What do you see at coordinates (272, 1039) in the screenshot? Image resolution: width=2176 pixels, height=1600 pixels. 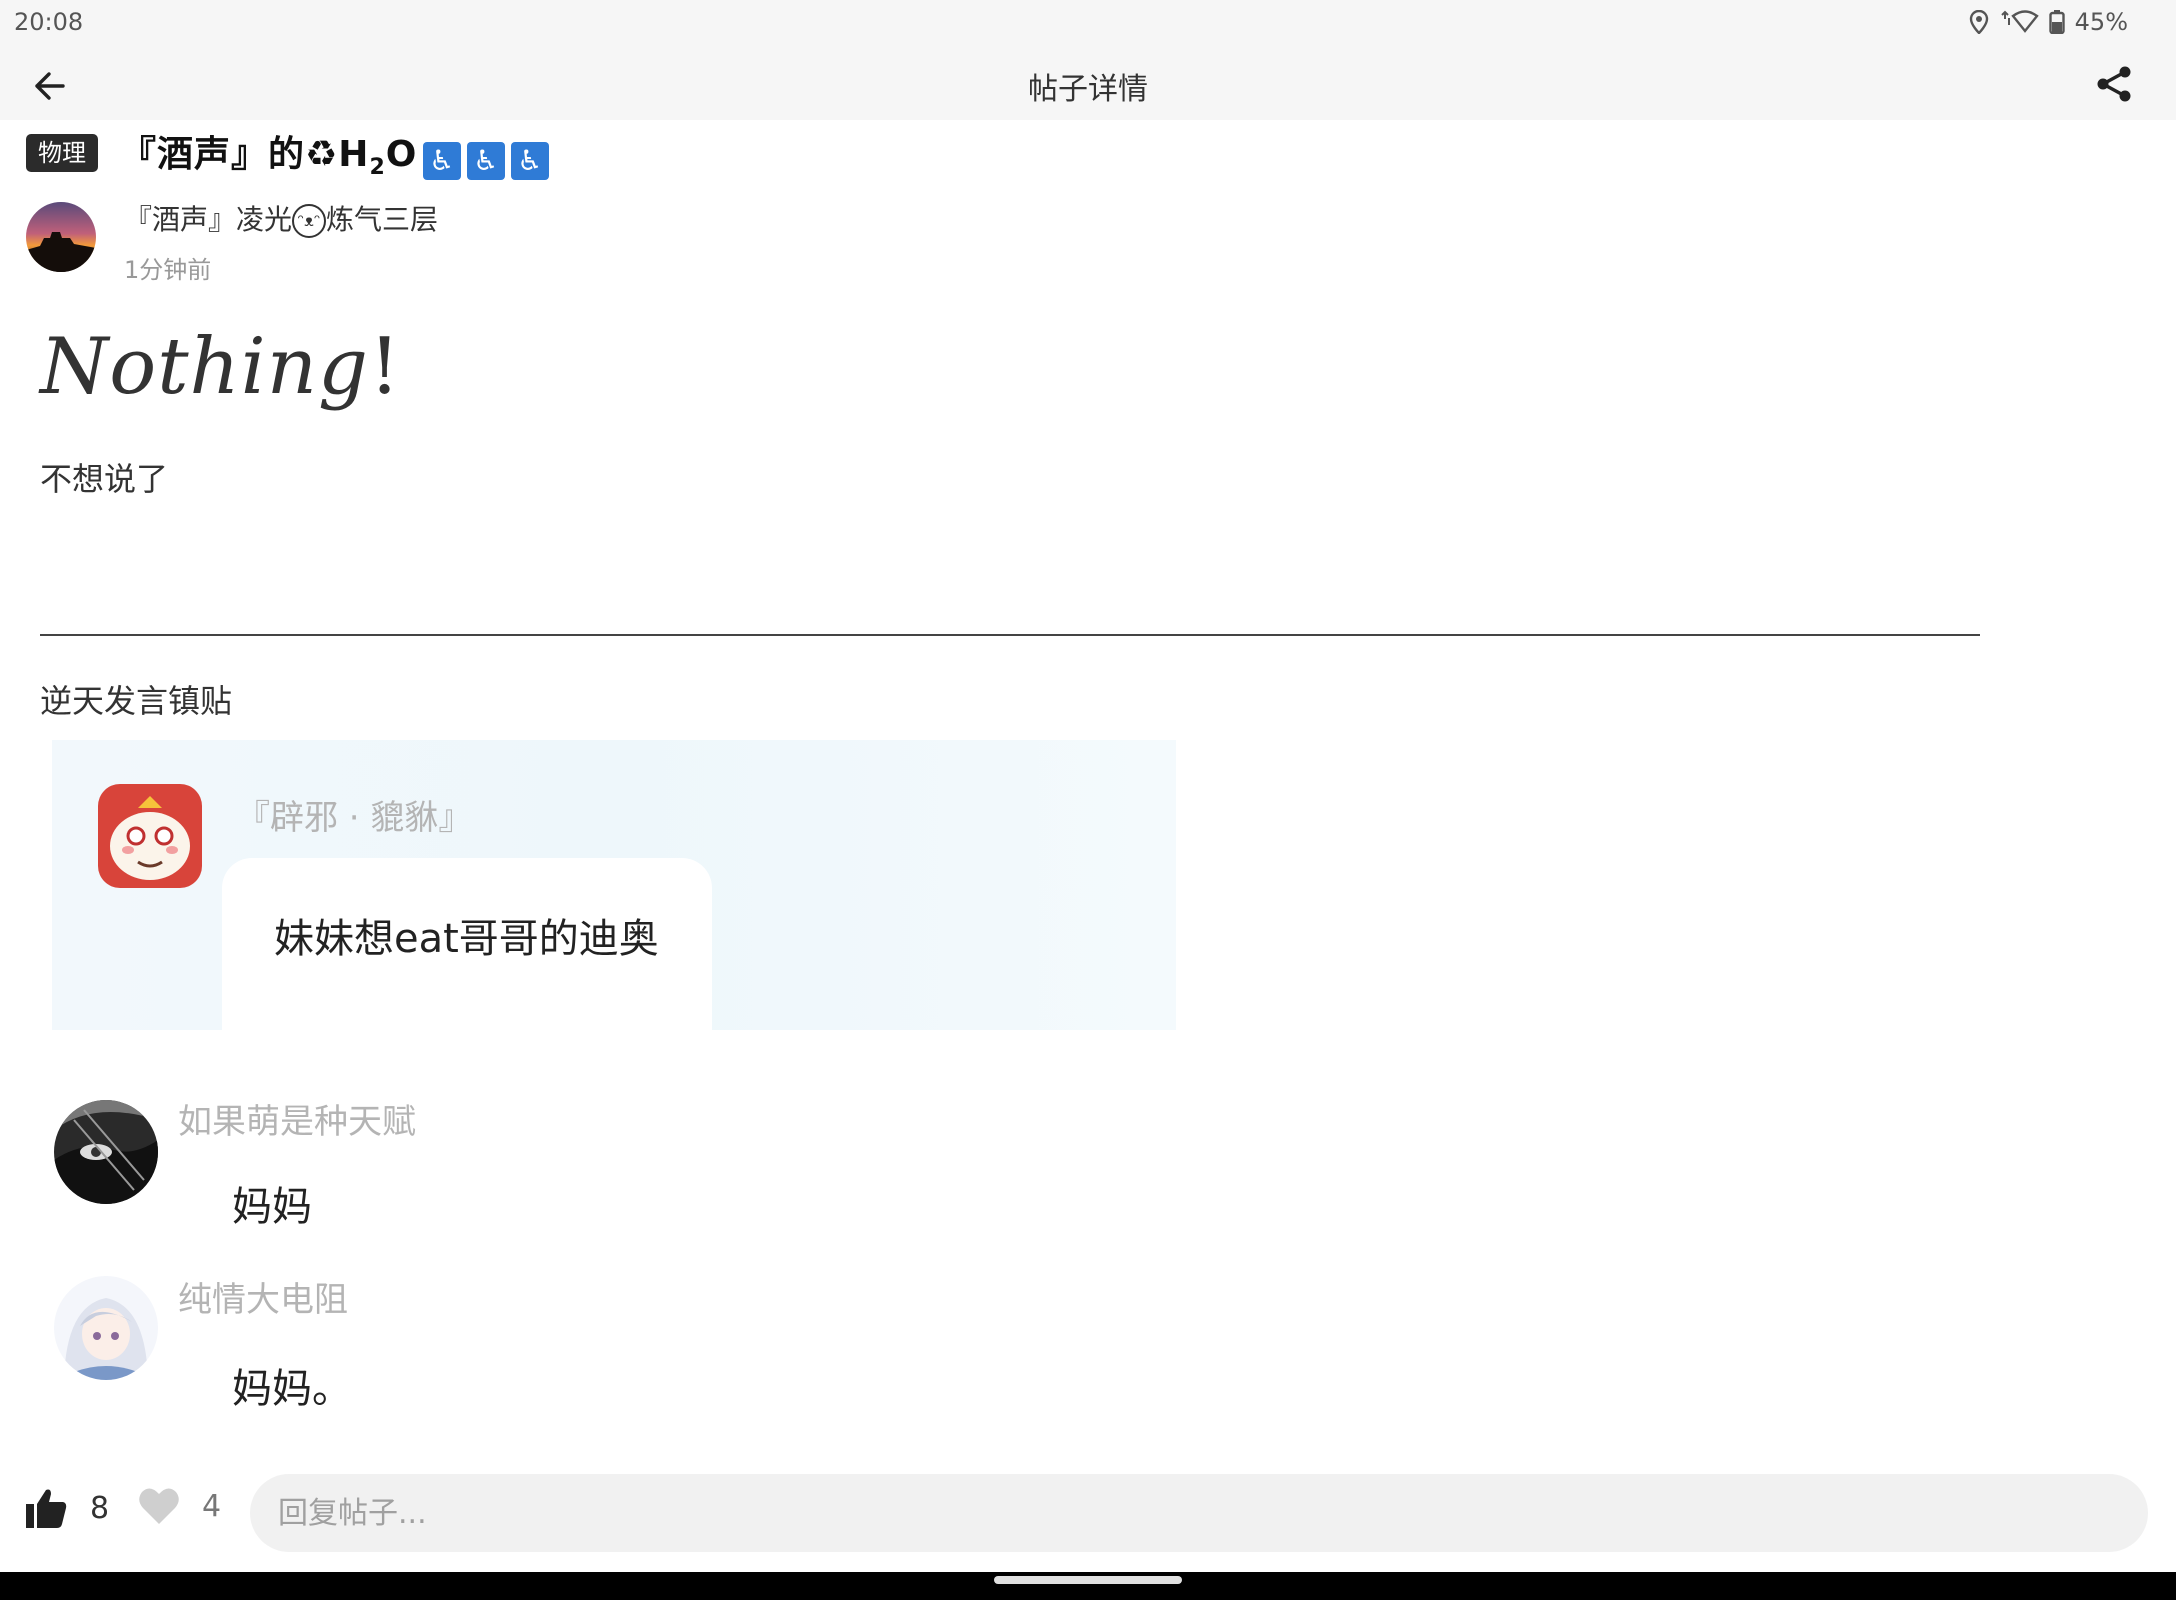 I see `chat-bubble-fragment` at bounding box center [272, 1039].